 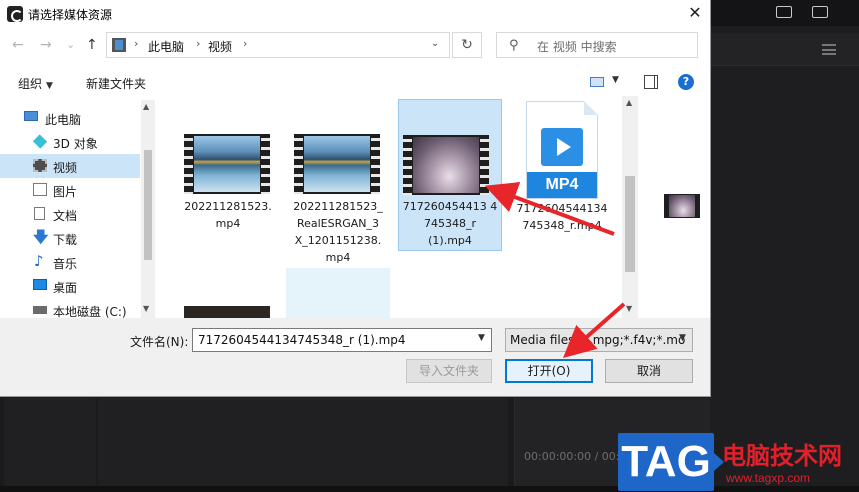 I want to click on filetype-select: Media files (*.mpg;*.f4v;*.mo, so click(x=599, y=340).